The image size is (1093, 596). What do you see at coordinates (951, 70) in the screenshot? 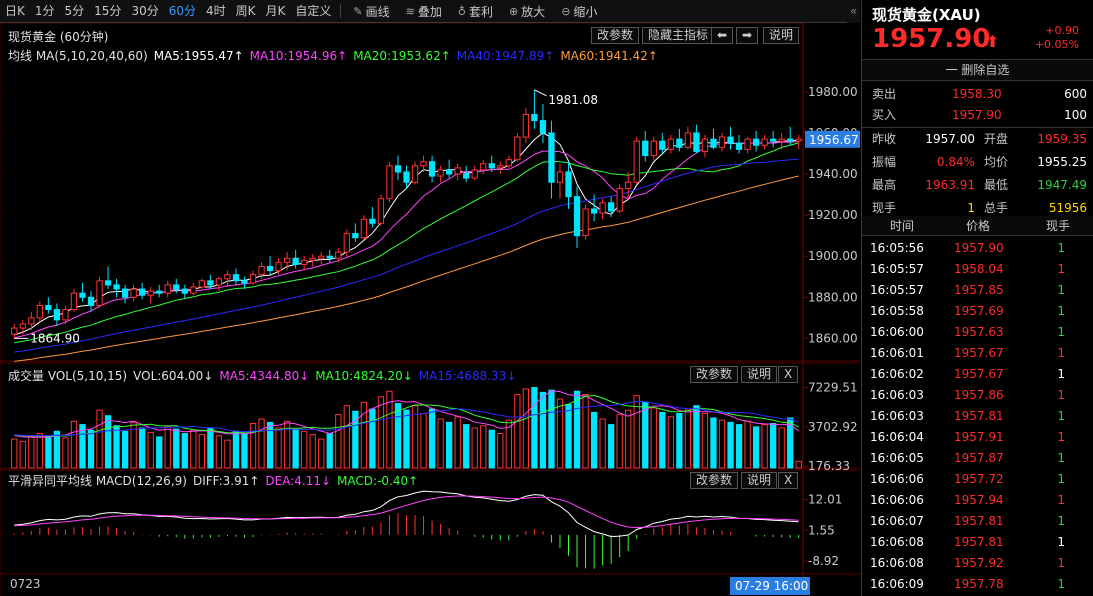
I see `minus-icon: 一` at bounding box center [951, 70].